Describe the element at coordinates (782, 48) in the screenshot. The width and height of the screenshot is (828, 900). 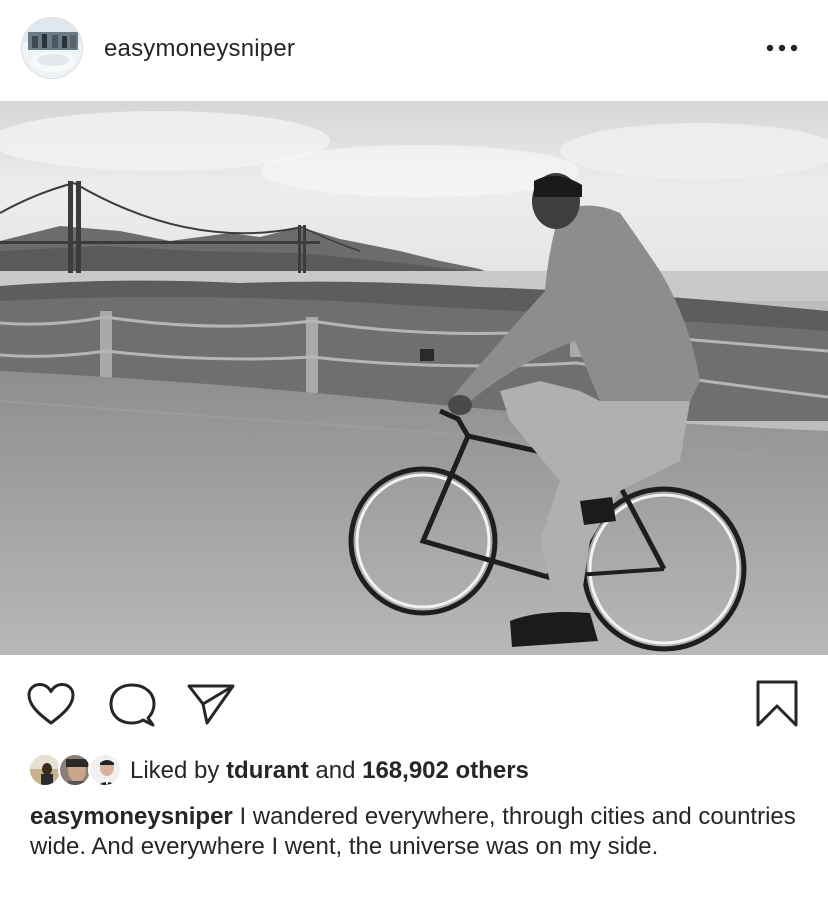
I see `more-options-icon` at that location.